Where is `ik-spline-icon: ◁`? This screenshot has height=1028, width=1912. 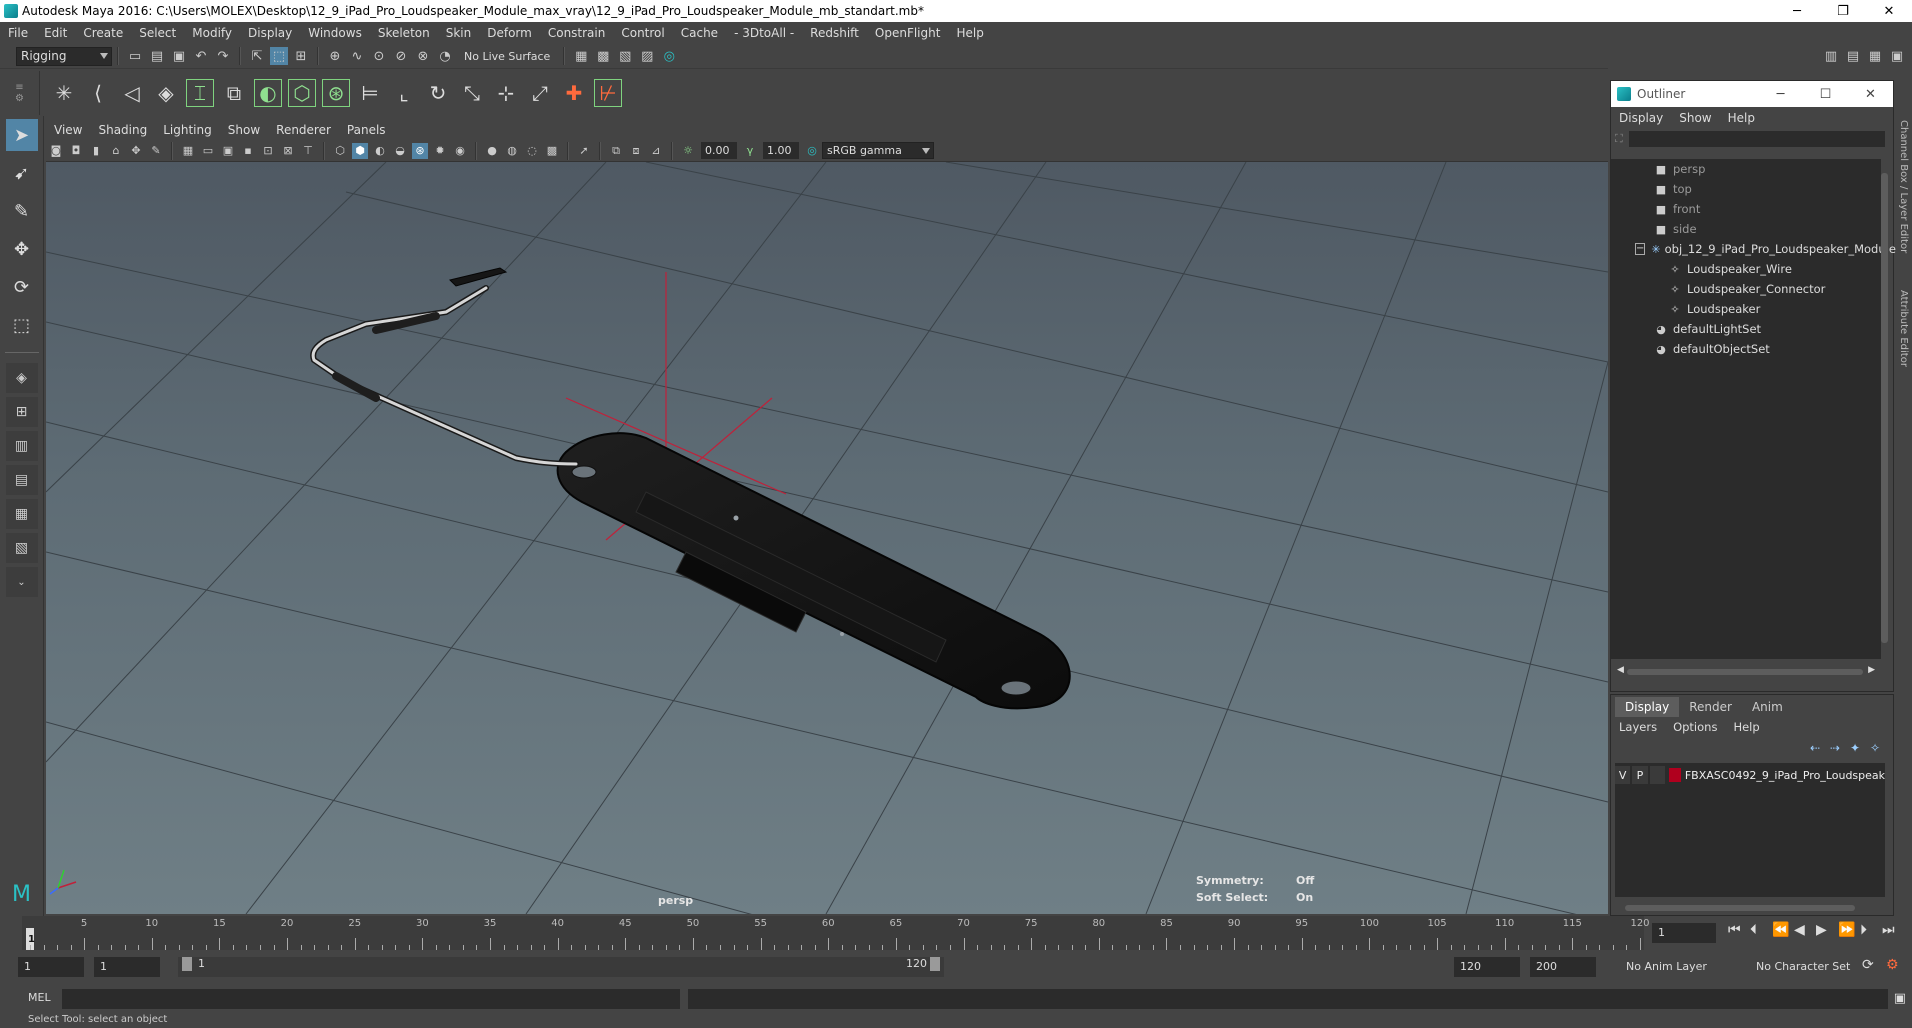
ik-spline-icon: ◁ is located at coordinates (132, 93).